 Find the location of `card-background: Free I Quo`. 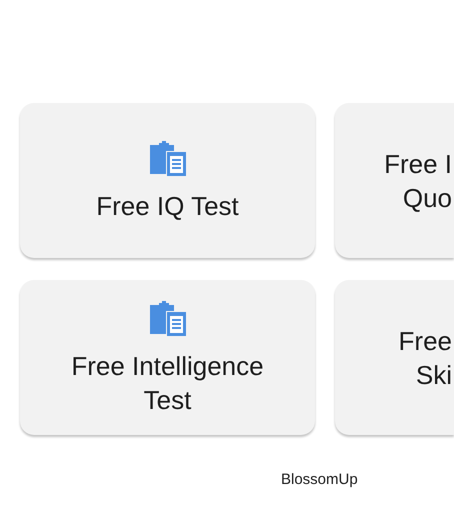

card-background: Free I Quo is located at coordinates (394, 180).